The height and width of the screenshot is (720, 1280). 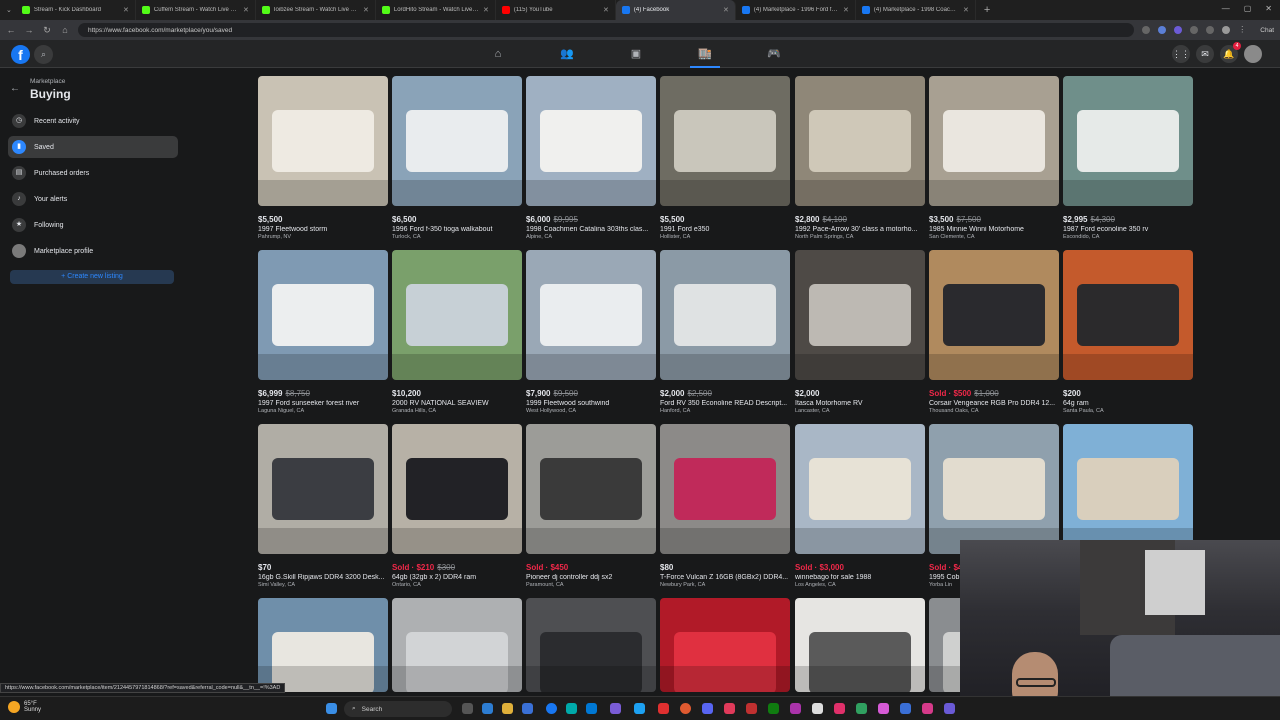 What do you see at coordinates (860, 332) in the screenshot?
I see `listing-card: $2,000 Itasca Motorhome RV Lancaster, CA` at bounding box center [860, 332].